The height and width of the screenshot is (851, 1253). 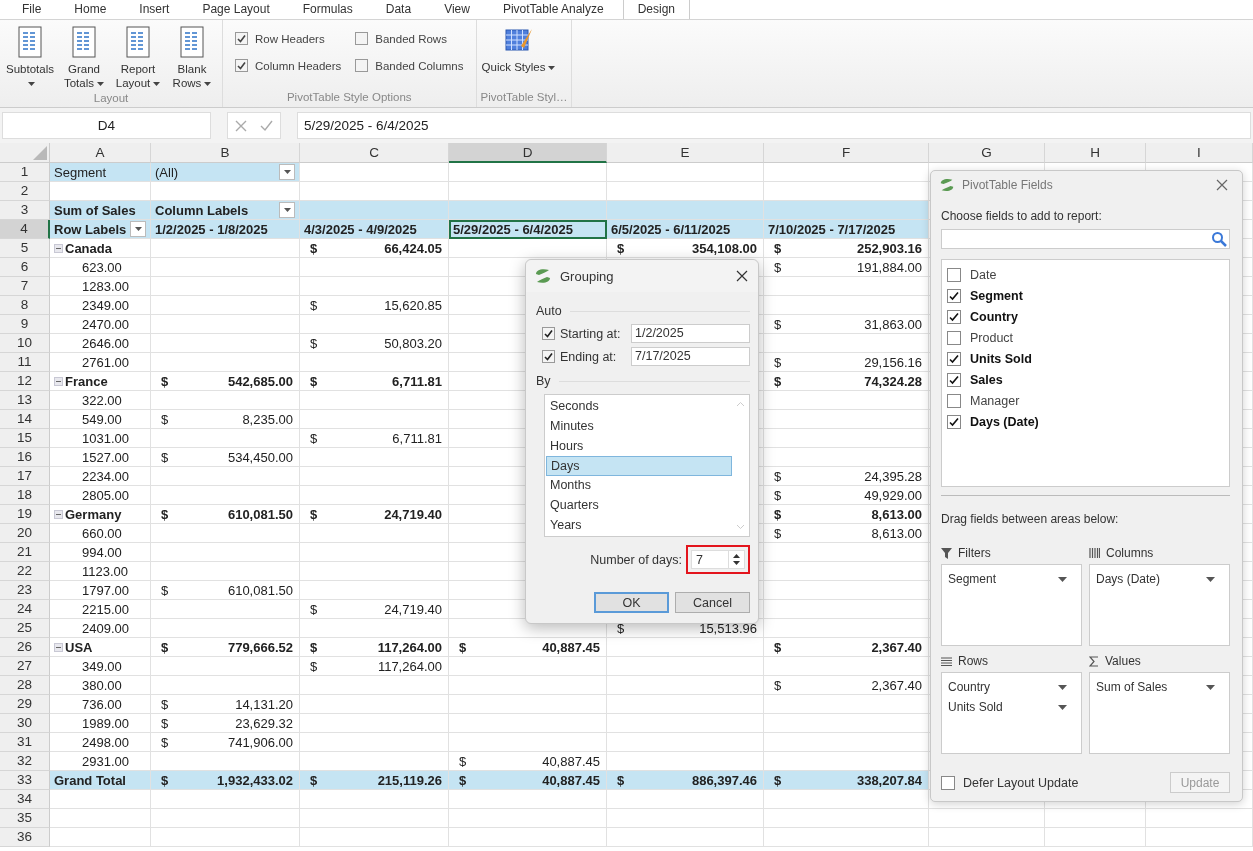 I want to click on field-checkbox: Date, so click(x=1088, y=274).